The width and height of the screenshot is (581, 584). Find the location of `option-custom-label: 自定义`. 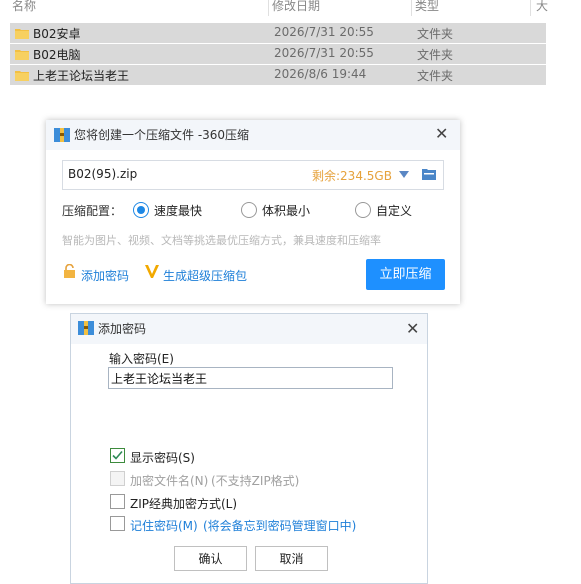

option-custom-label: 自定义 is located at coordinates (394, 210).